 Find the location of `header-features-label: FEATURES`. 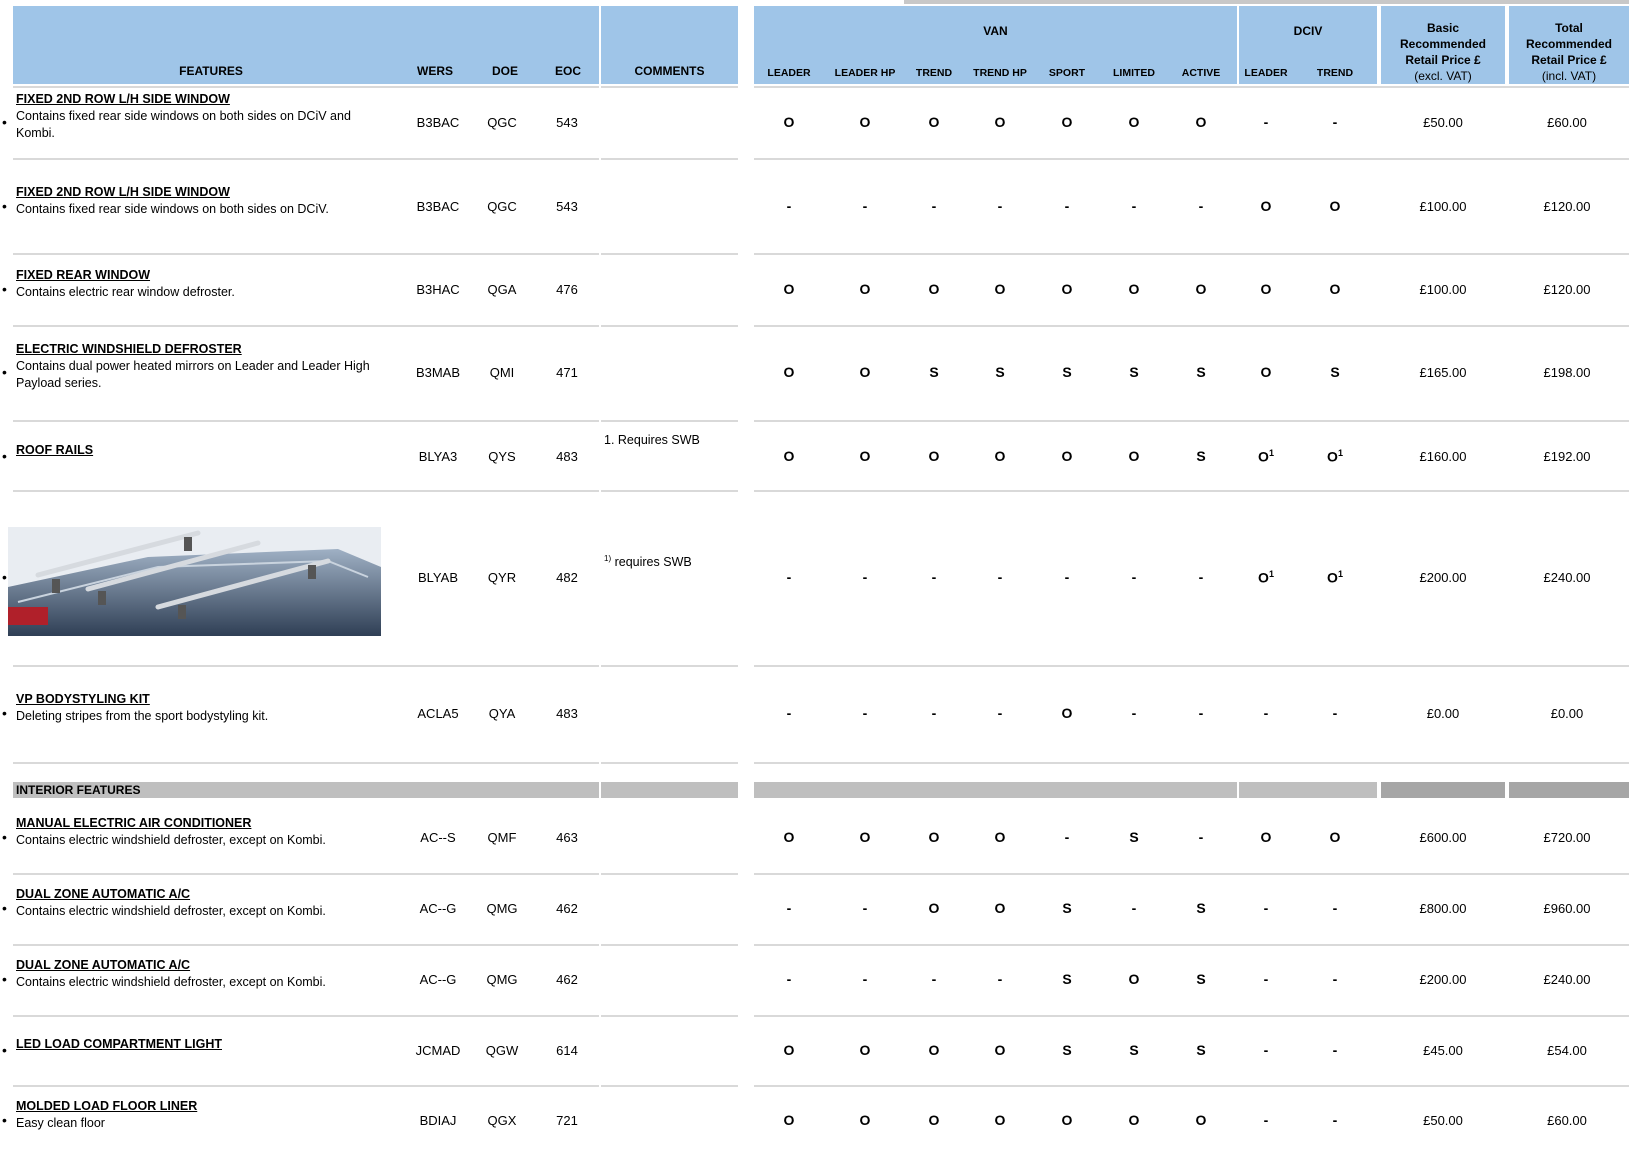

header-features-label: FEATURES is located at coordinates (211, 71).